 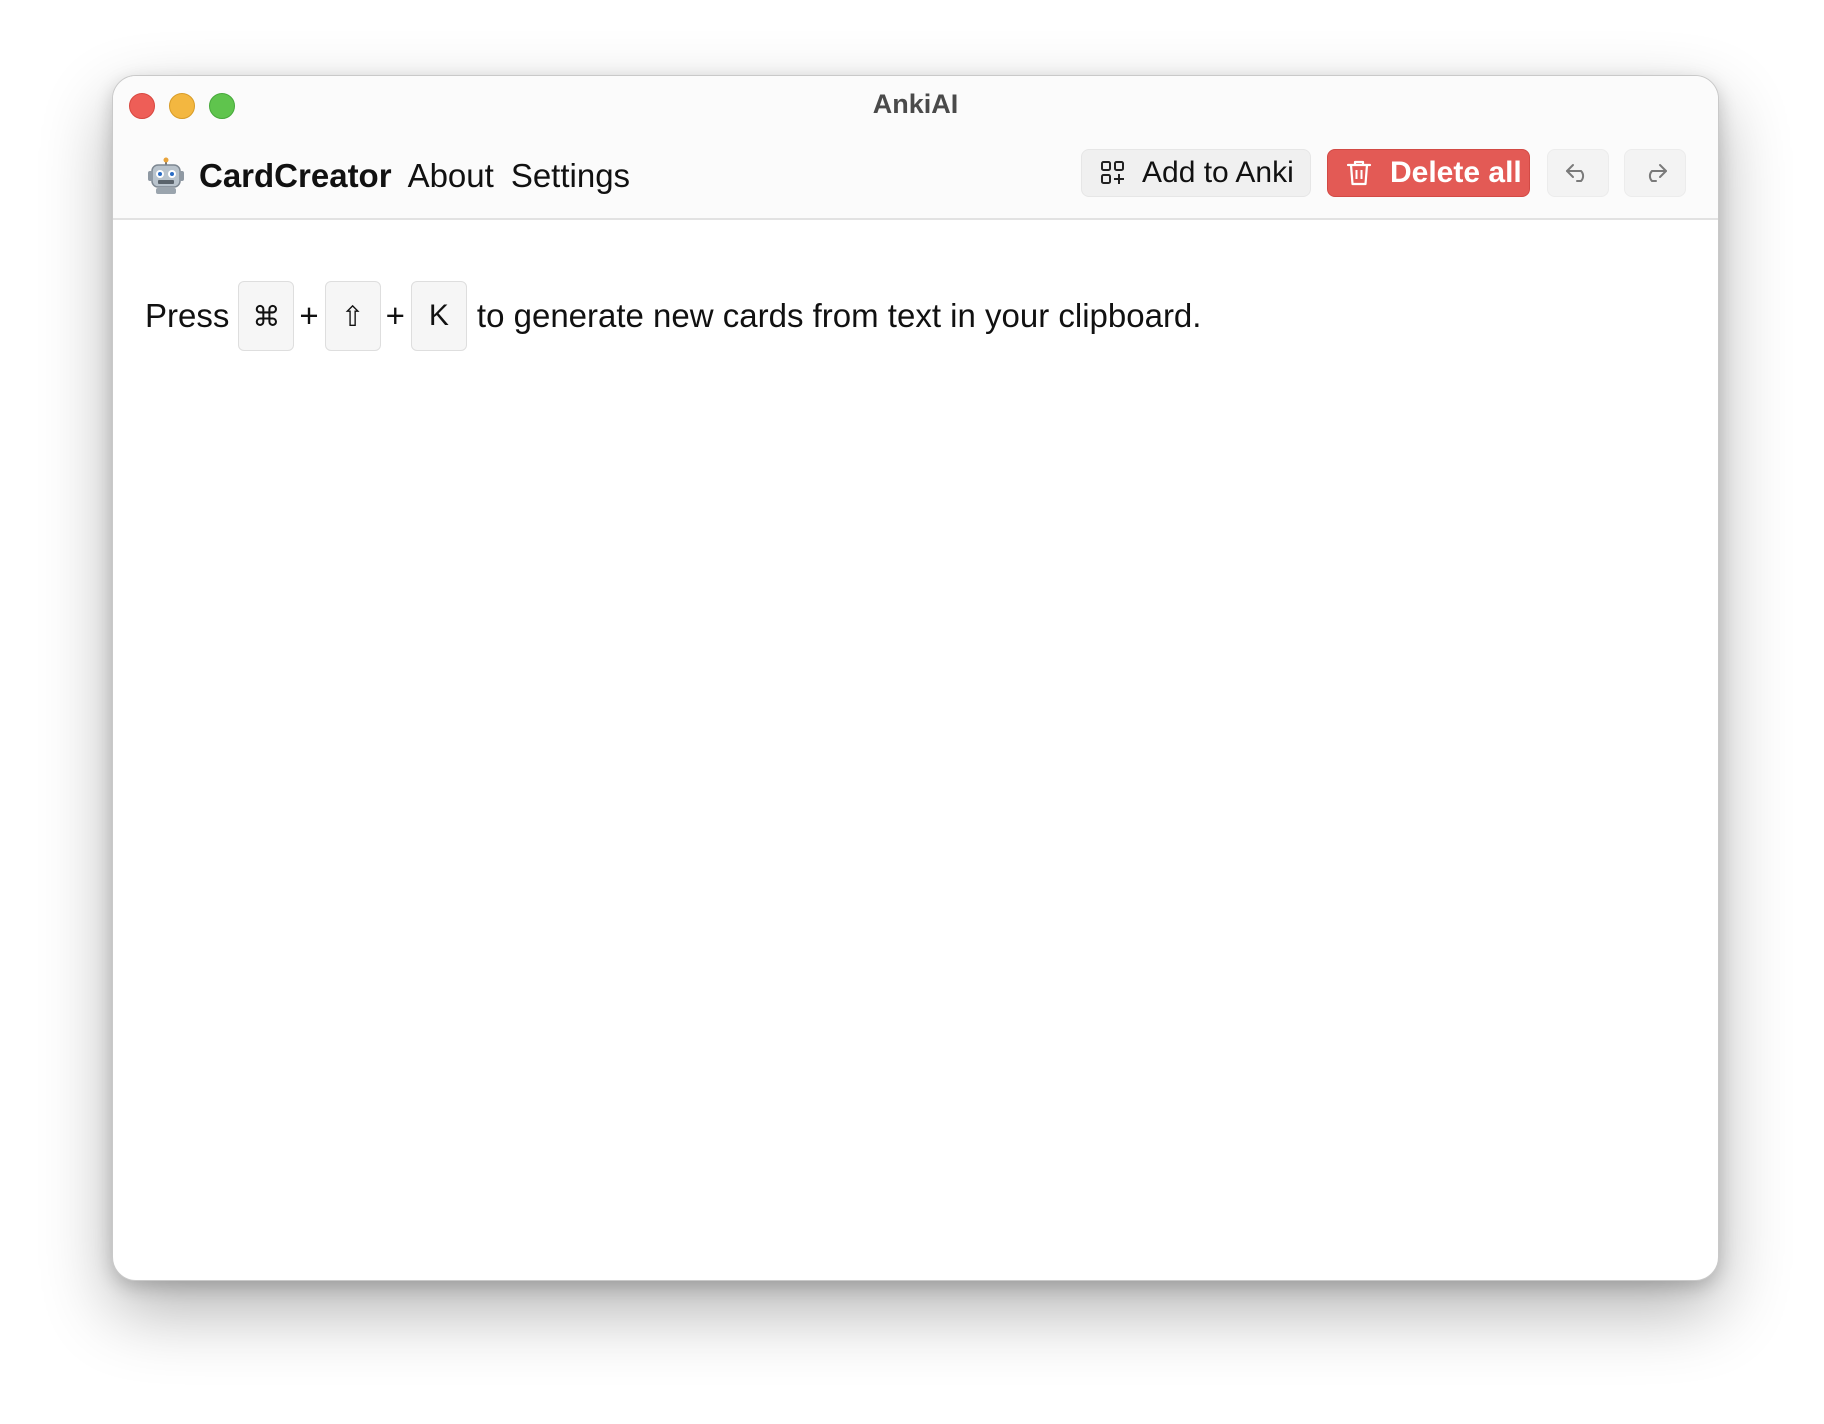 I want to click on undo-arrow-icon, so click(x=1575, y=173).